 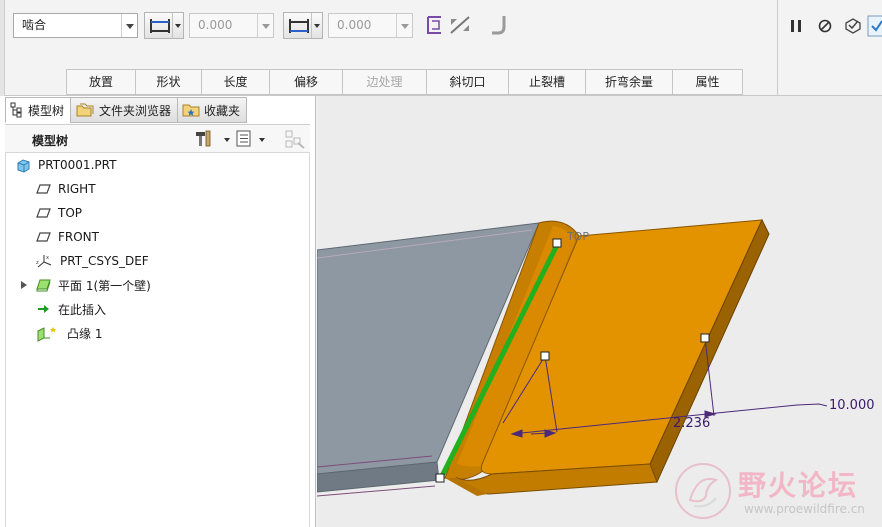 I want to click on dimension-offset-value: 2.236, so click(x=691, y=423).